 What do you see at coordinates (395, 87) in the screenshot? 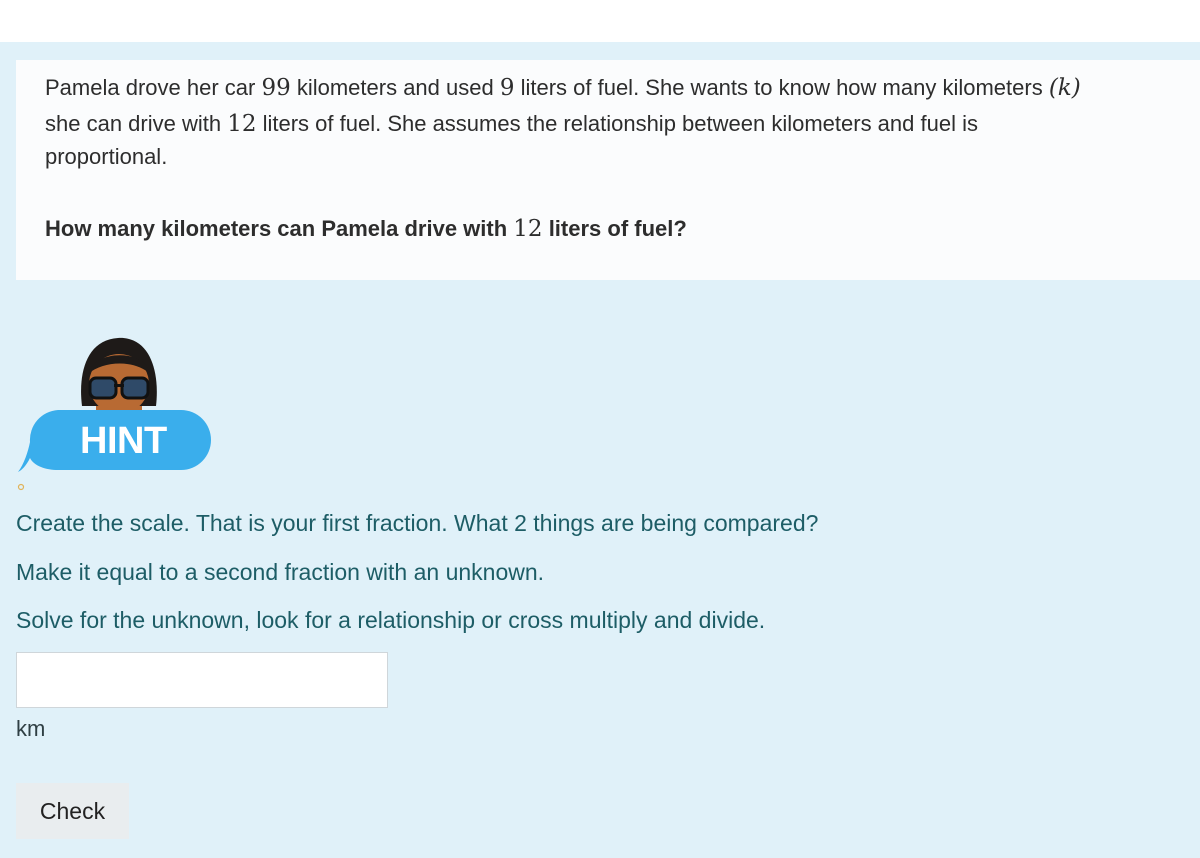
I see `problem-text-segment: kilometers and used` at bounding box center [395, 87].